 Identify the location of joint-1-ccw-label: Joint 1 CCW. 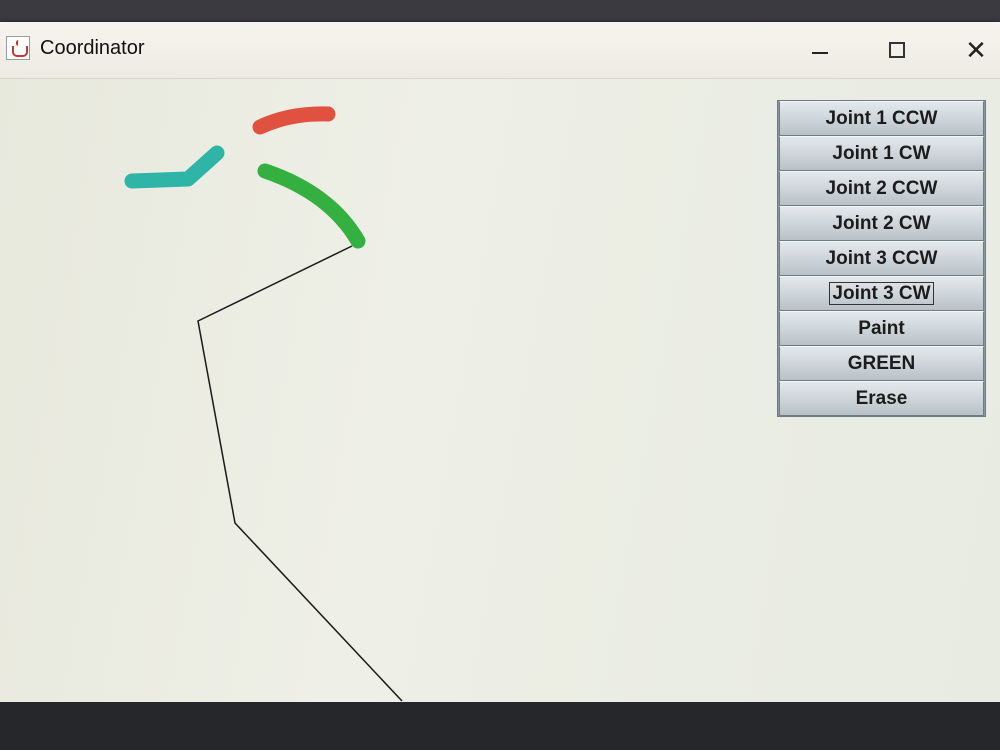
(881, 118).